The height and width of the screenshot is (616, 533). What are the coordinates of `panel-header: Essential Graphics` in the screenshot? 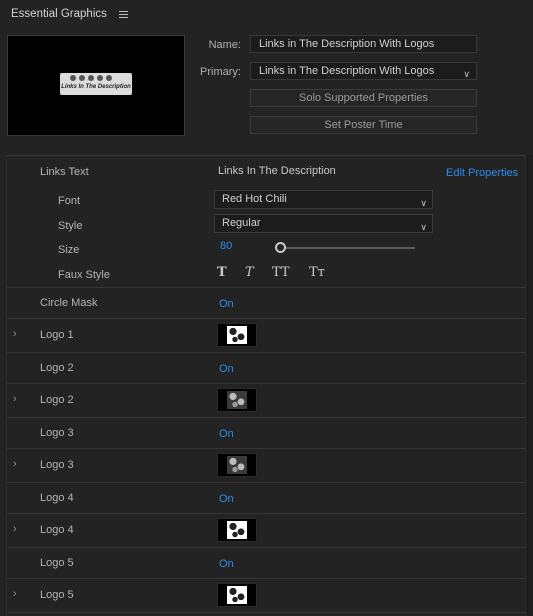 It's located at (266, 14).